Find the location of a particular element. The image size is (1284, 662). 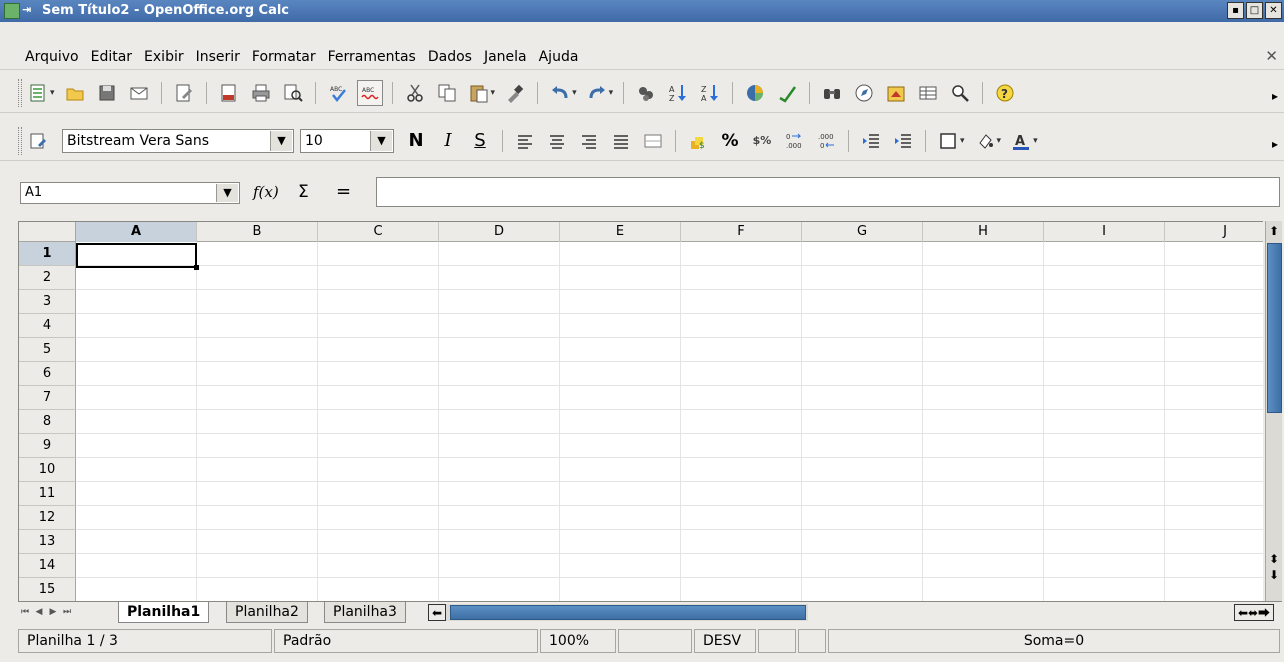

vertical-scrollbar: ⬆ ⬍ ⬇ is located at coordinates (1273, 411).